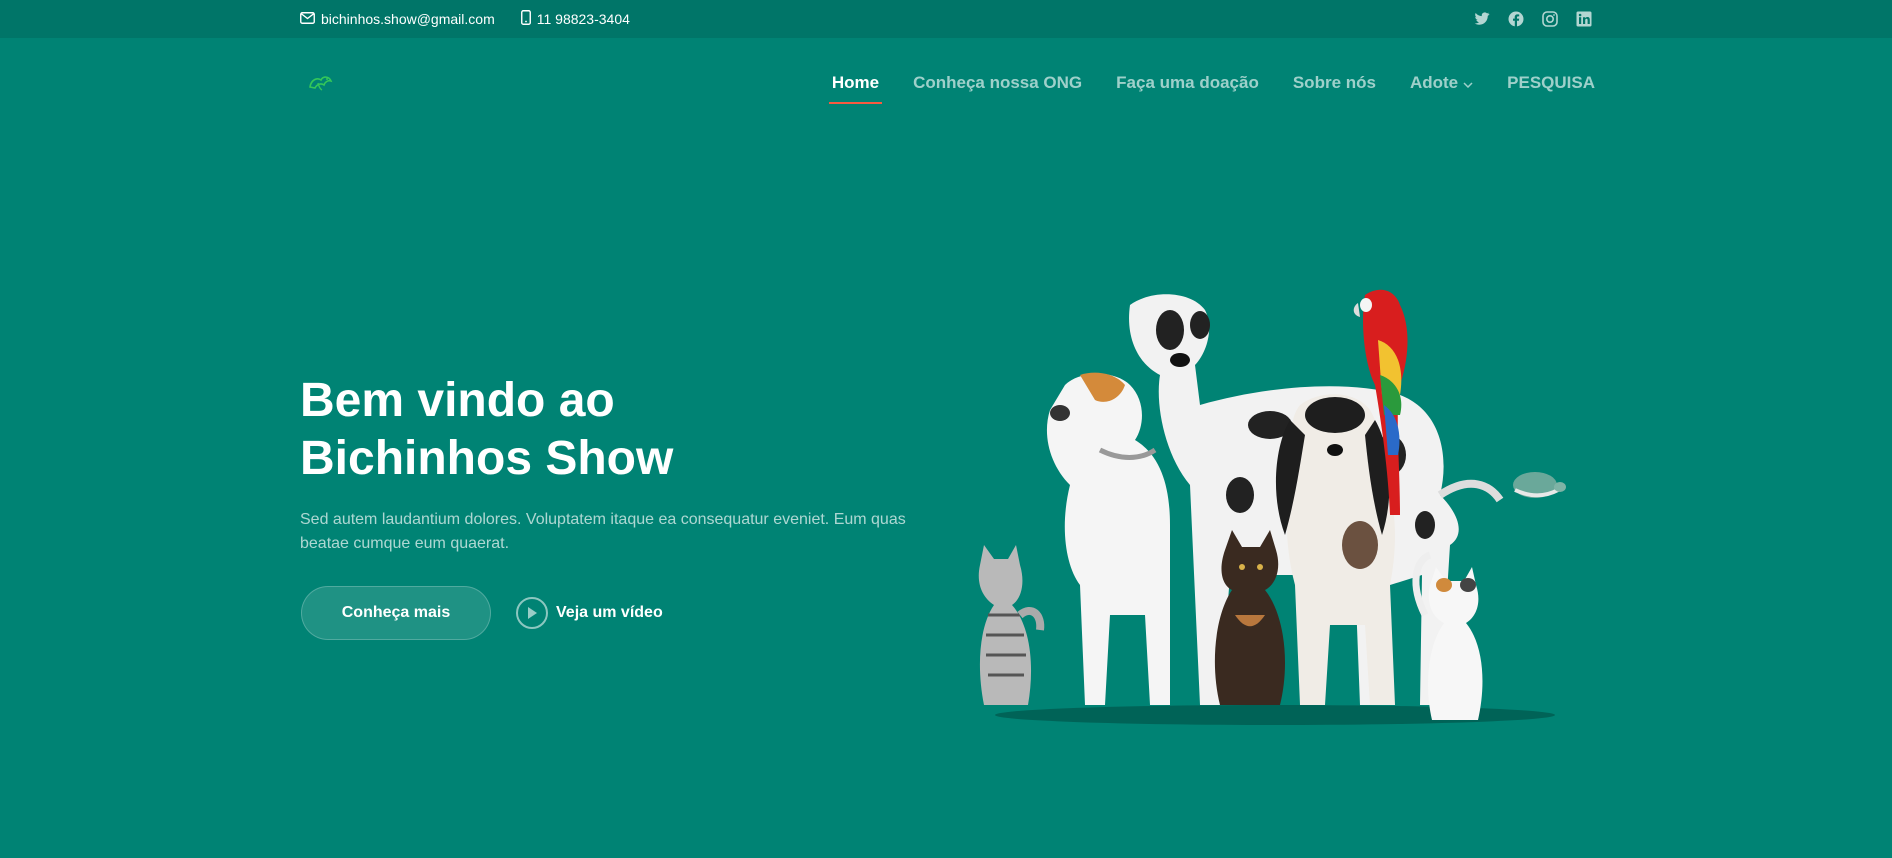 The height and width of the screenshot is (858, 1892). Describe the element at coordinates (609, 612) in the screenshot. I see `watch-video-label: Veja um vídeo` at that location.